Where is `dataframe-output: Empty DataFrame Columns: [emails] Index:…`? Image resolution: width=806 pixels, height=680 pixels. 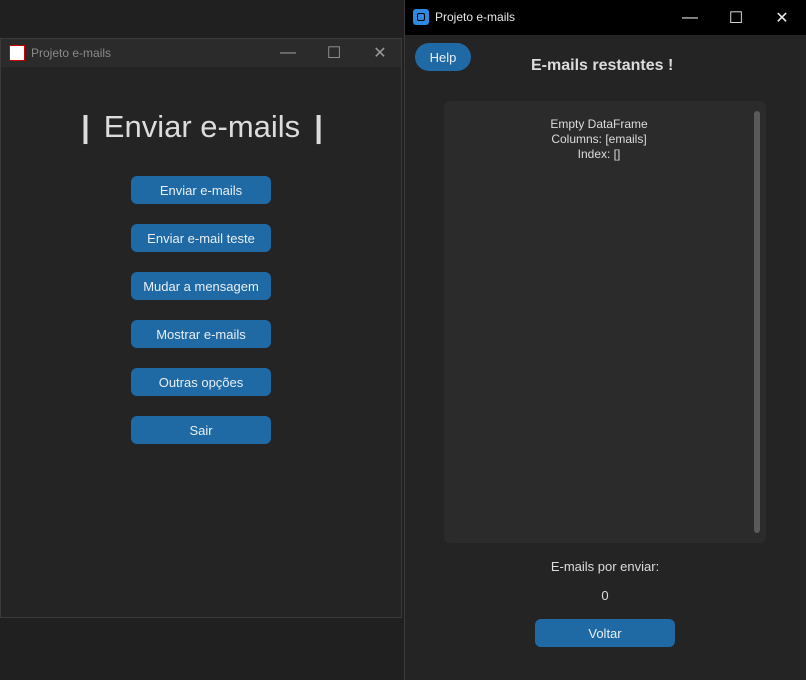 dataframe-output: Empty DataFrame Columns: [emails] Index:… is located at coordinates (599, 139).